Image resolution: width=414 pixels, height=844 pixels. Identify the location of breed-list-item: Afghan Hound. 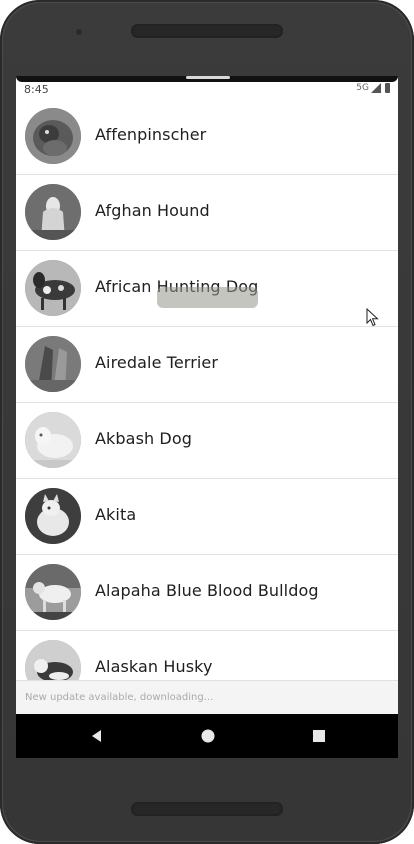
(207, 213).